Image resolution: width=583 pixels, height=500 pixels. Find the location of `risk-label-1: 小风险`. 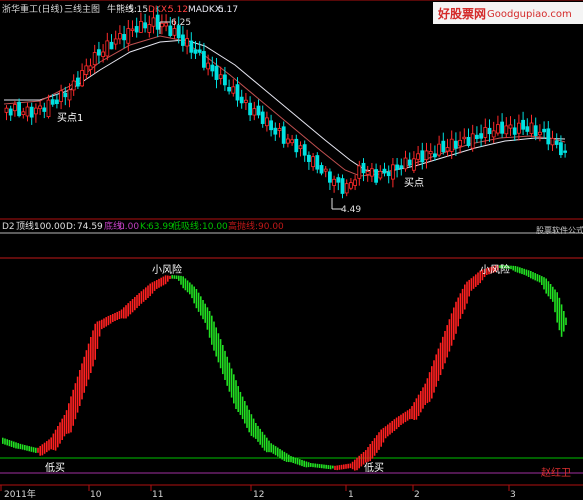

risk-label-1: 小风险 is located at coordinates (167, 269).